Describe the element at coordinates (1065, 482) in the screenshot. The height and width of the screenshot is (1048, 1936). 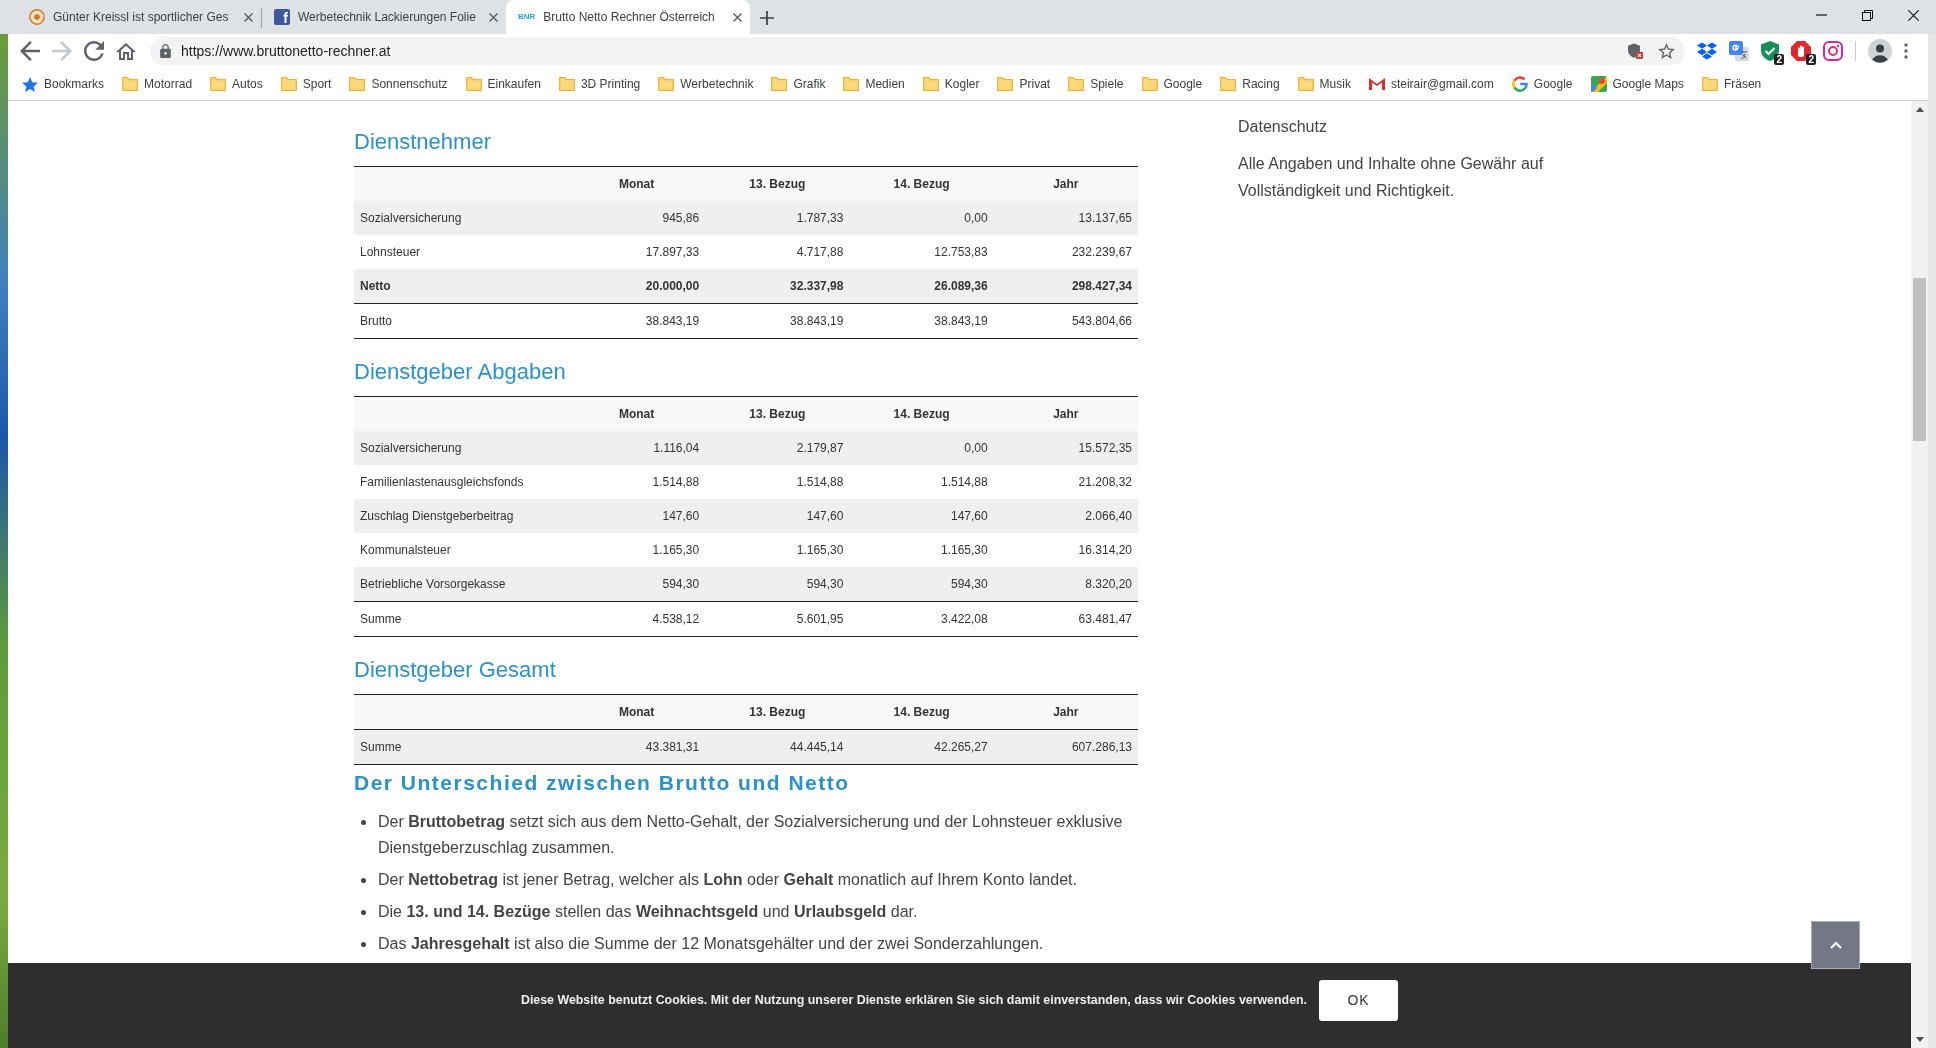
I see `table-cell: 21.208,32` at that location.